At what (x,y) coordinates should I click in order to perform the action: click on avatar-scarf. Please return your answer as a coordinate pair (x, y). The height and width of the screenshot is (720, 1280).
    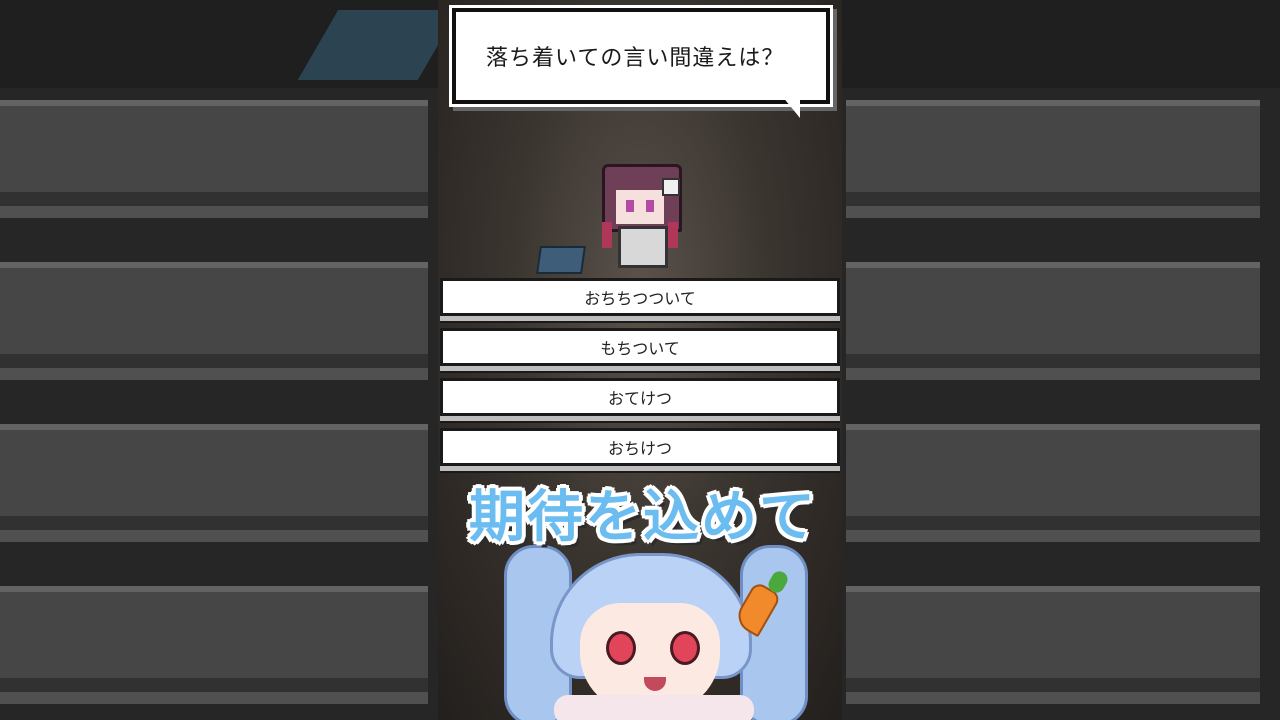
    Looking at the image, I should click on (654, 707).